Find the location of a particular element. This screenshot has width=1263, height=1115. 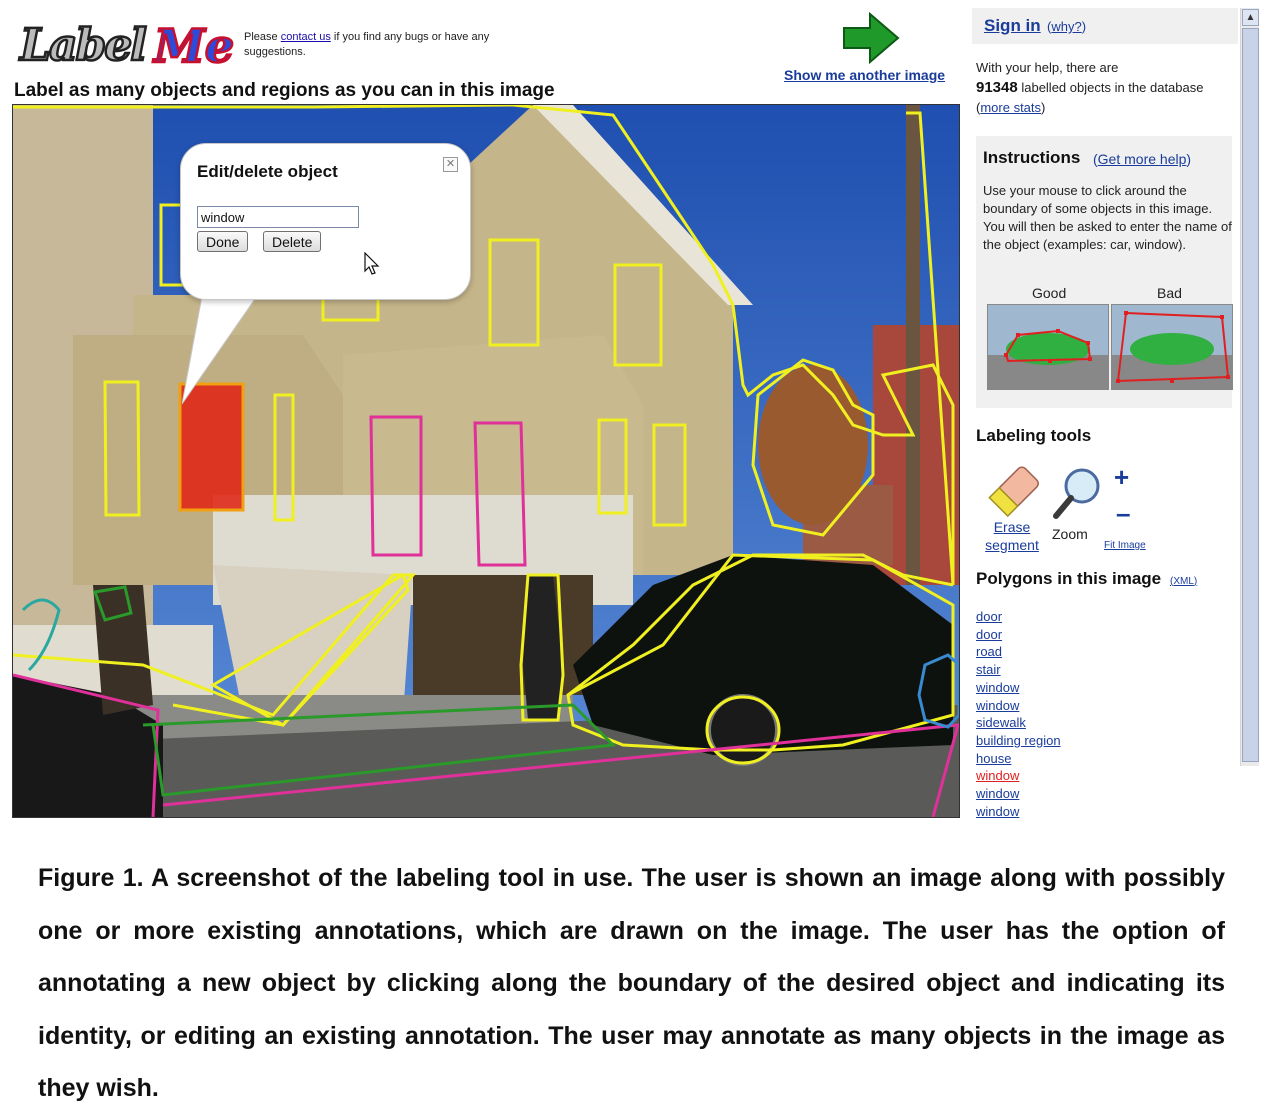

polygon-item: sidewalk is located at coordinates (1018, 723).